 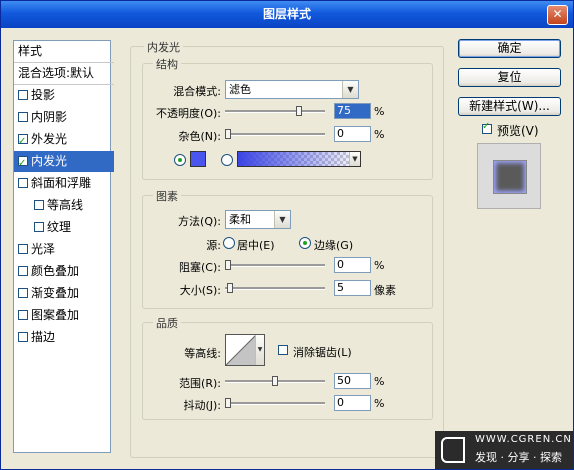 I want to click on style-item-label: 外发光, so click(x=49, y=139).